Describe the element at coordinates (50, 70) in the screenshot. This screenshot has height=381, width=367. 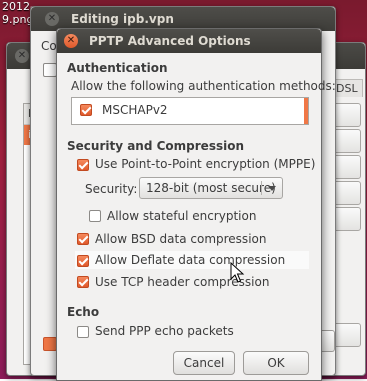
I see `connect-automatically-checkbox` at that location.